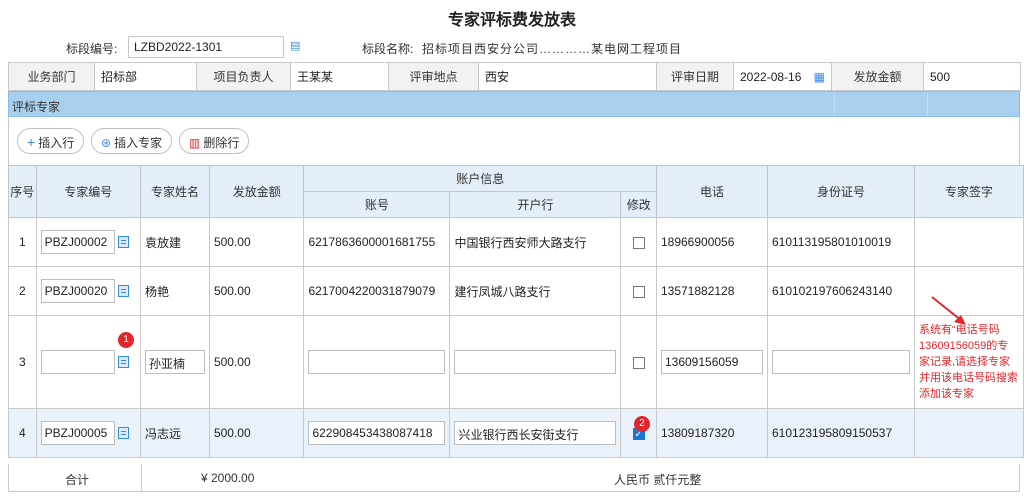 The width and height of the screenshot is (1024, 497). I want to click on arrow-icon, so click(948, 310).